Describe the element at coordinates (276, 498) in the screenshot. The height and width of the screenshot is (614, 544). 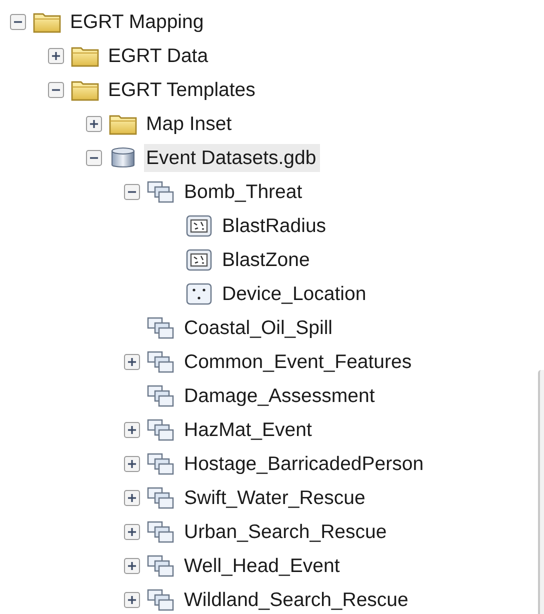
I see `tree-item: Swift_Water_Rescue` at that location.